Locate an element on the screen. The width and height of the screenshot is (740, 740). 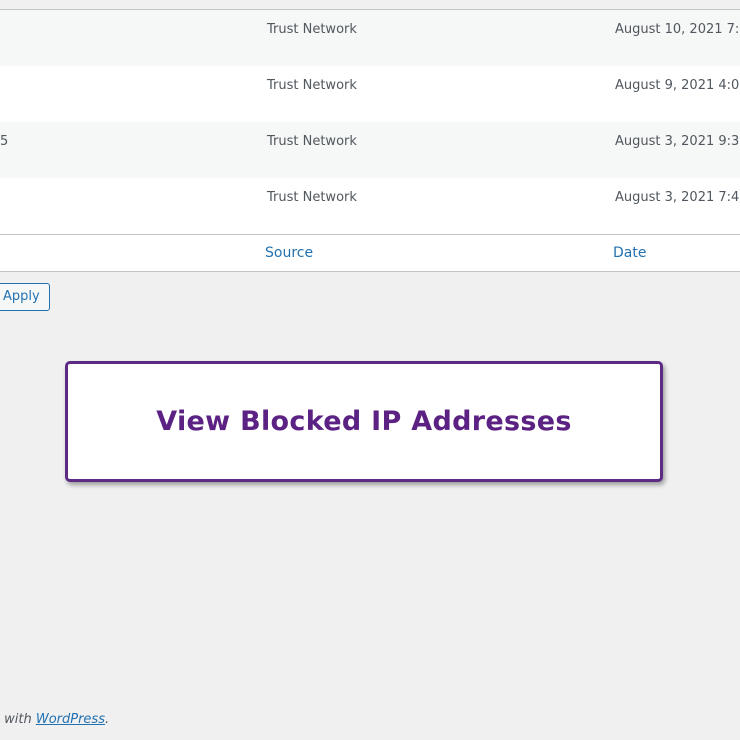
date-cell: August 9, 2021 4:06 p is located at coordinates (677, 85).